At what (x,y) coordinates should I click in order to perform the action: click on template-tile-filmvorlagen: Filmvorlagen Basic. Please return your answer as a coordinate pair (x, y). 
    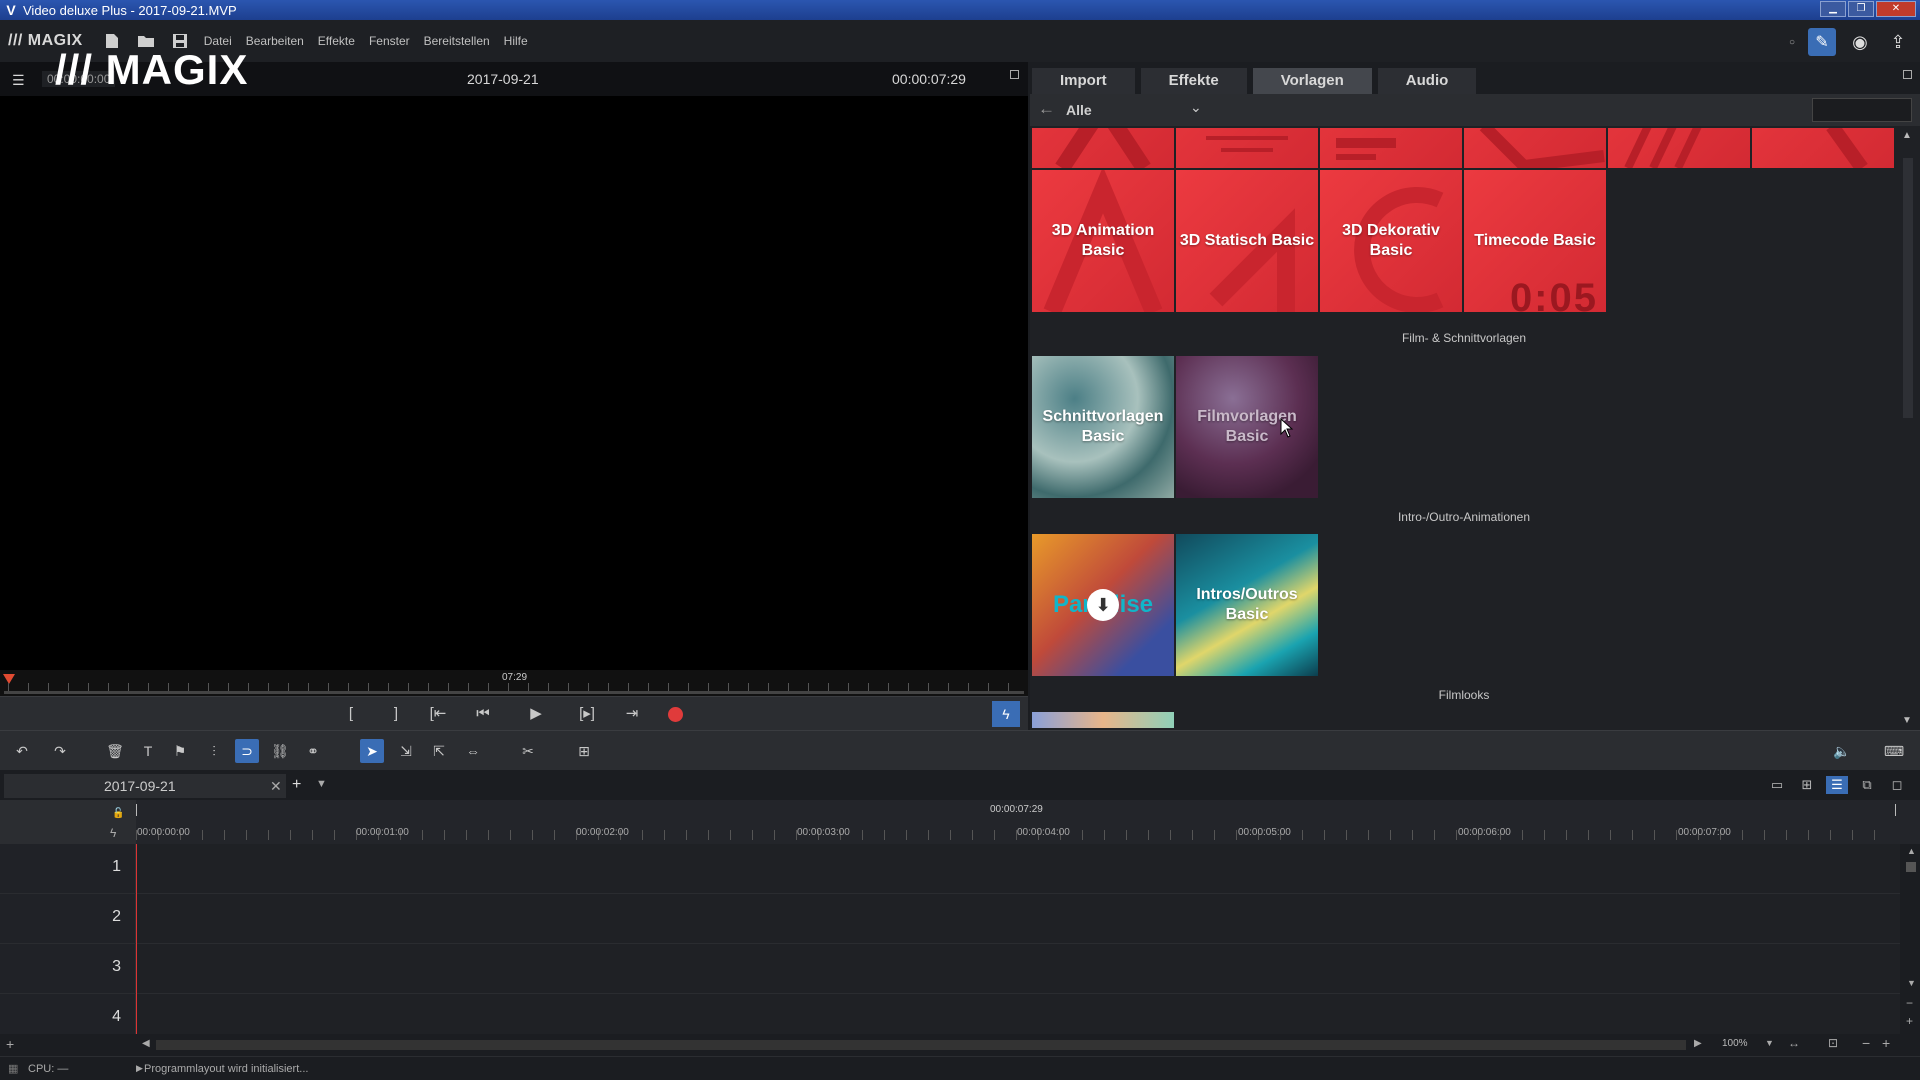
    Looking at the image, I should click on (1247, 427).